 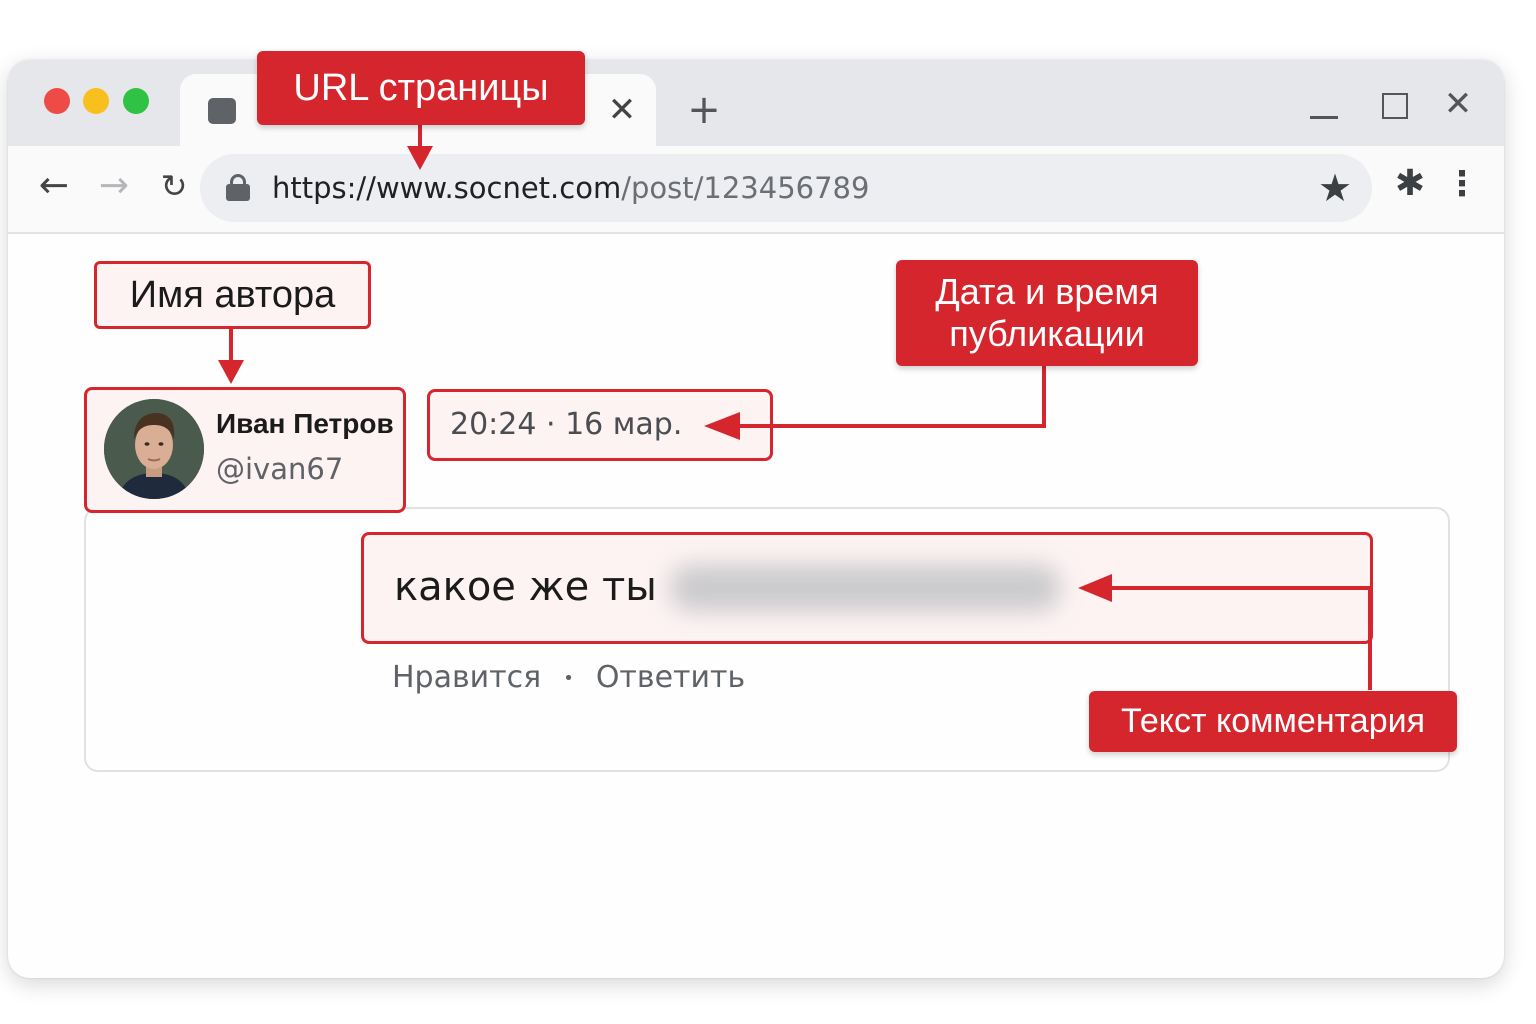 What do you see at coordinates (525, 587) in the screenshot?
I see `comment-text: какое же ты` at bounding box center [525, 587].